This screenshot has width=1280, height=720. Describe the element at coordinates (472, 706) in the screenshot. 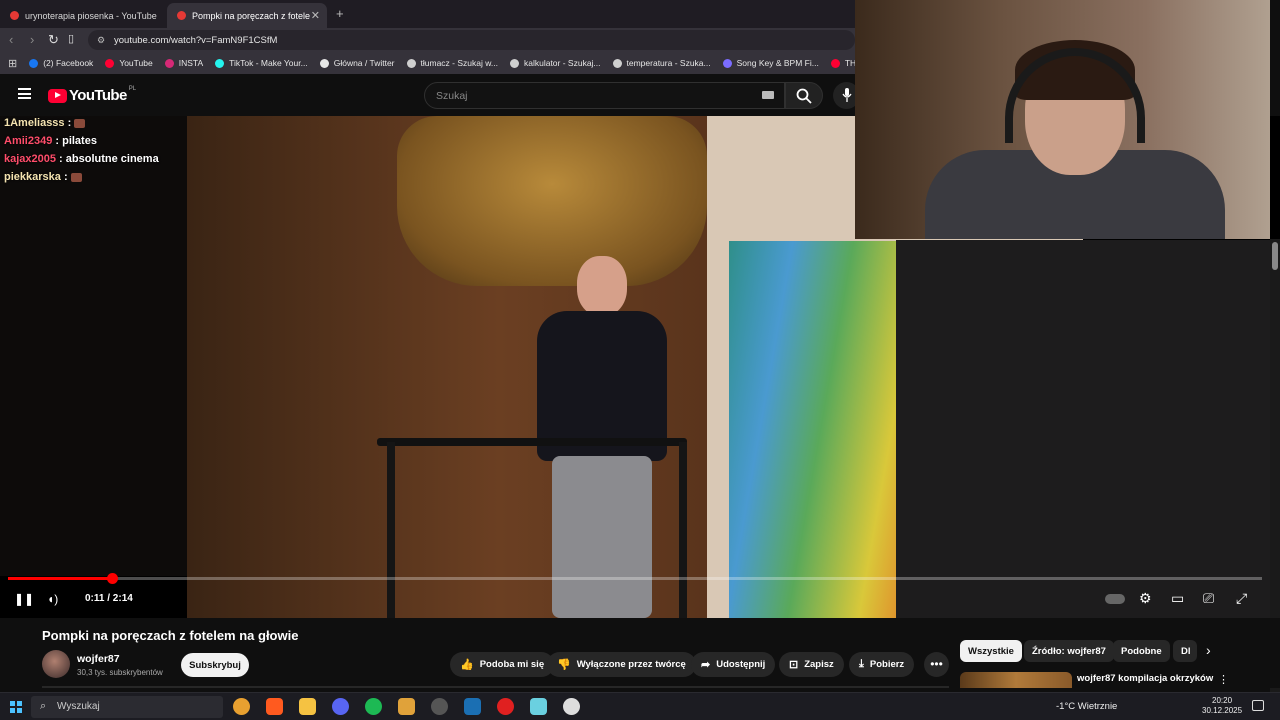

I see `steam-icon` at that location.